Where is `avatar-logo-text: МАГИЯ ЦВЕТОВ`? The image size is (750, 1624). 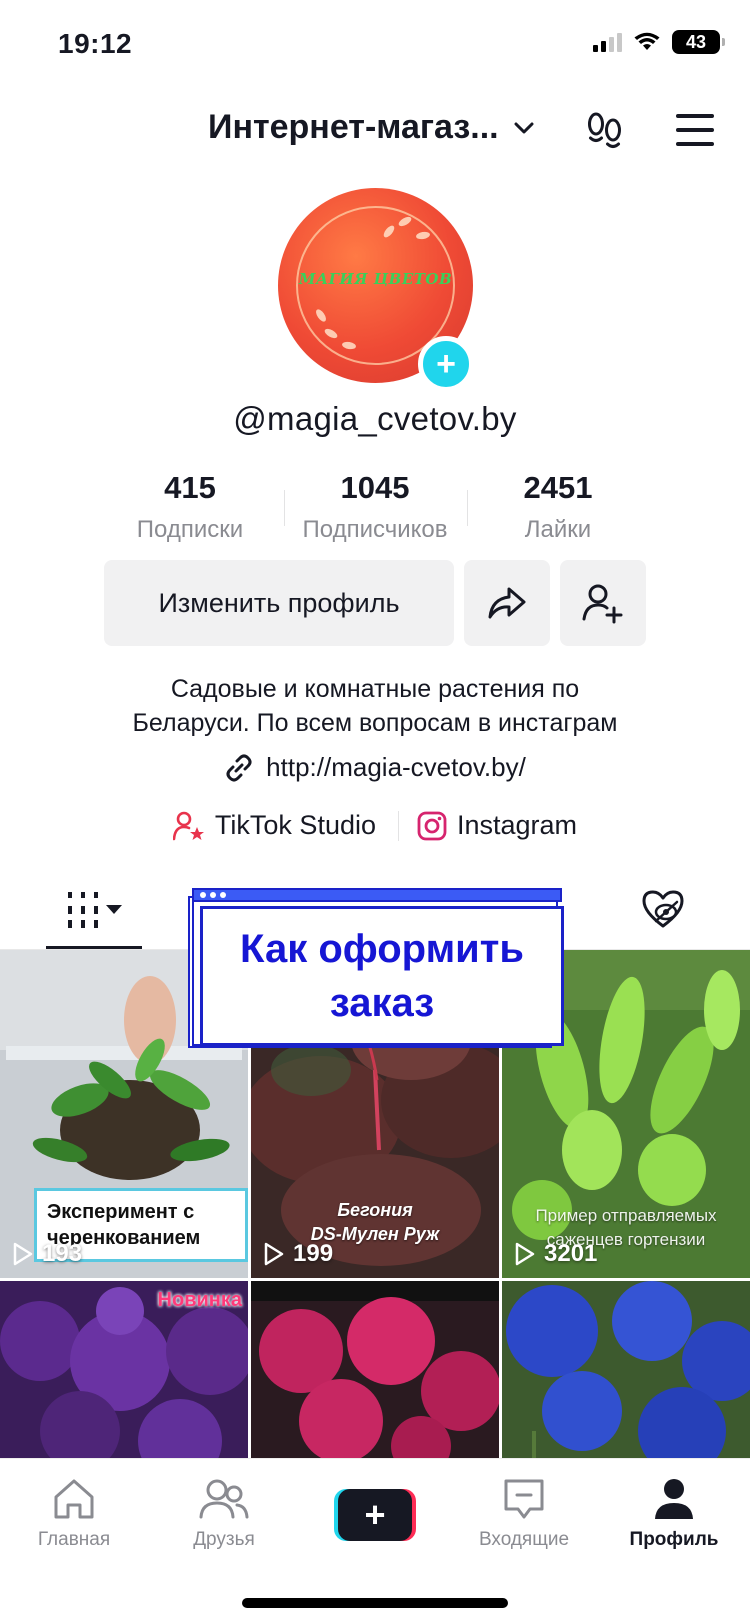
avatar-logo-text: МАГИЯ ЦВЕТОВ is located at coordinates (375, 279).